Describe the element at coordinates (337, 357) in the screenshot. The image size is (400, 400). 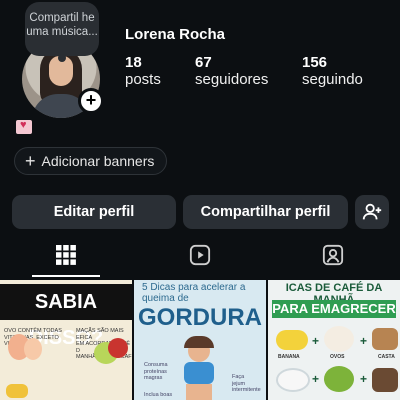
I see `post-3-label-eggs: OVOS` at that location.